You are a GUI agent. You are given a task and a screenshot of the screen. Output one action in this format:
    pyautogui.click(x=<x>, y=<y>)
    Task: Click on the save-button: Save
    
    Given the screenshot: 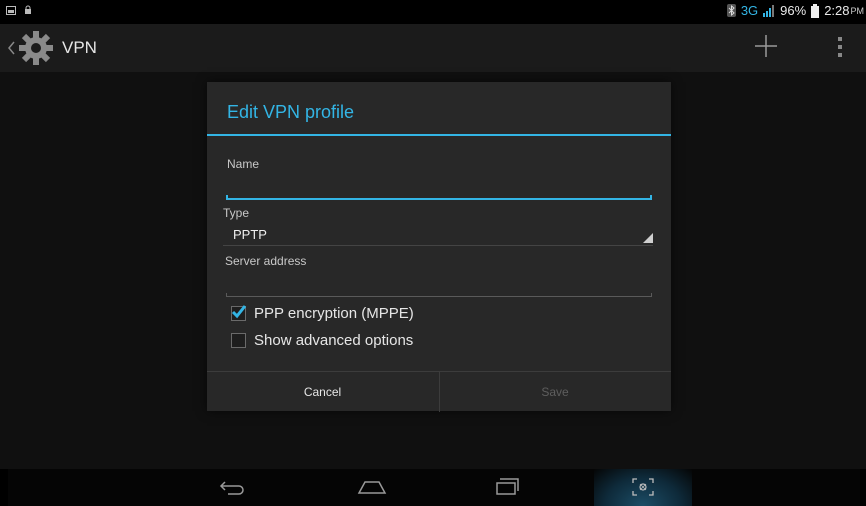 What is the action you would take?
    pyautogui.click(x=554, y=392)
    